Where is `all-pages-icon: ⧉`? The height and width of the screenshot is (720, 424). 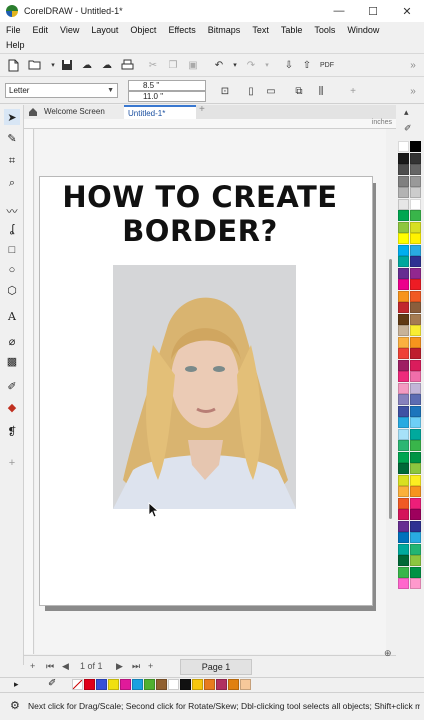
all-pages-icon: ⧉ is located at coordinates (299, 91).